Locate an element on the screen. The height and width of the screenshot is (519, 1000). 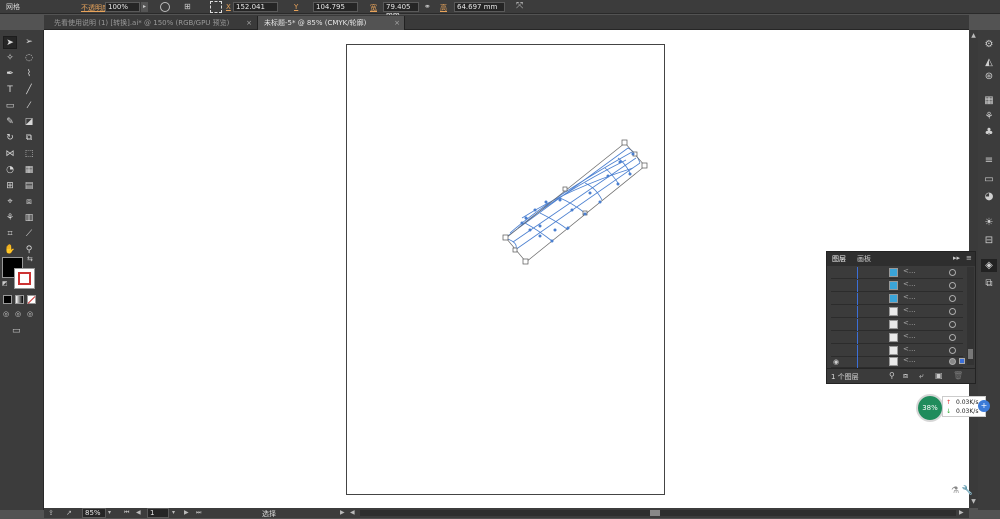
color-guide-icon: ◭ is located at coordinates (989, 62).